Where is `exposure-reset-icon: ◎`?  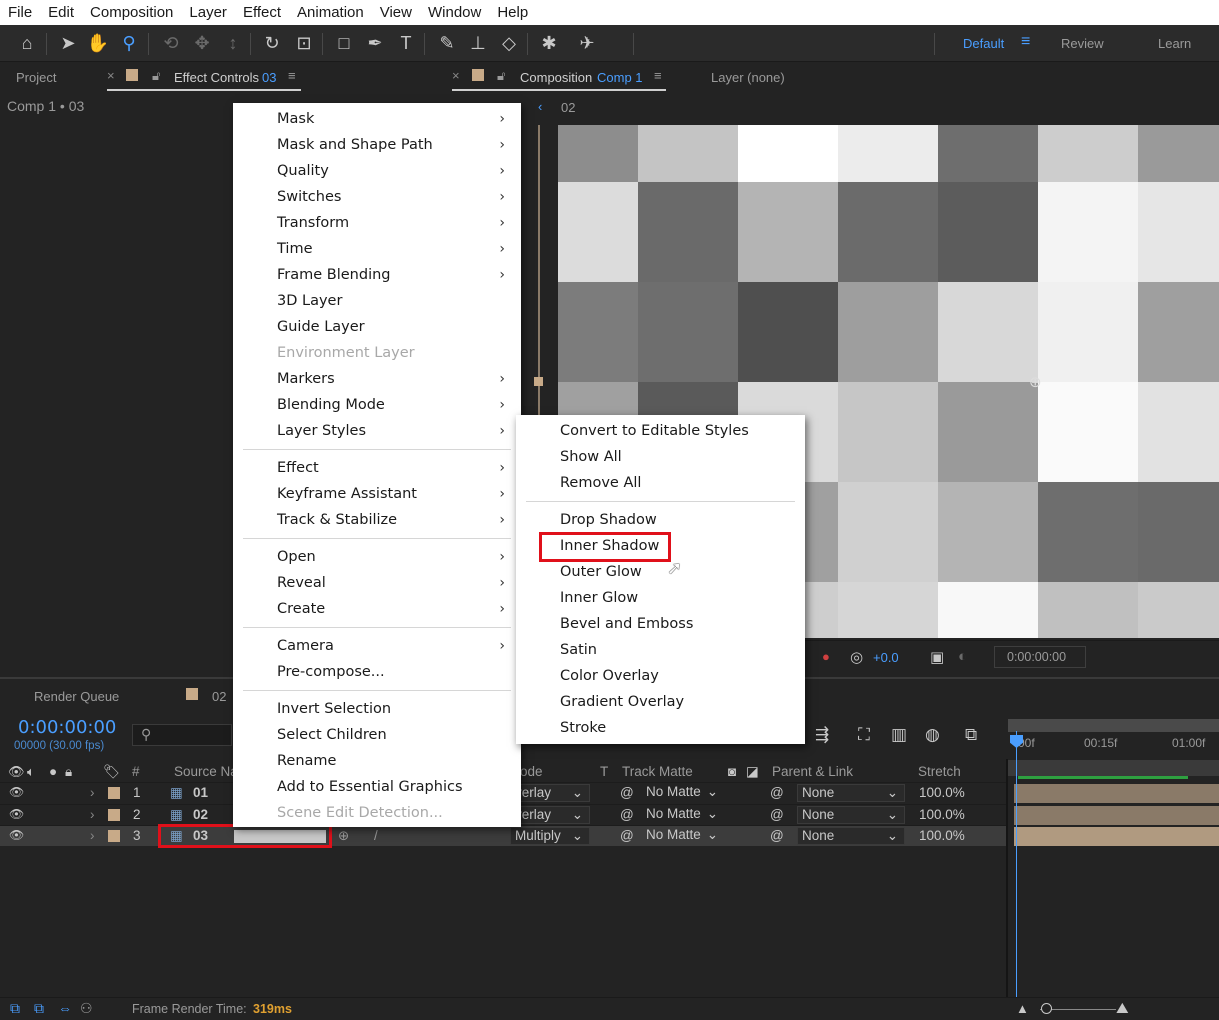
exposure-reset-icon: ◎ is located at coordinates (856, 657).